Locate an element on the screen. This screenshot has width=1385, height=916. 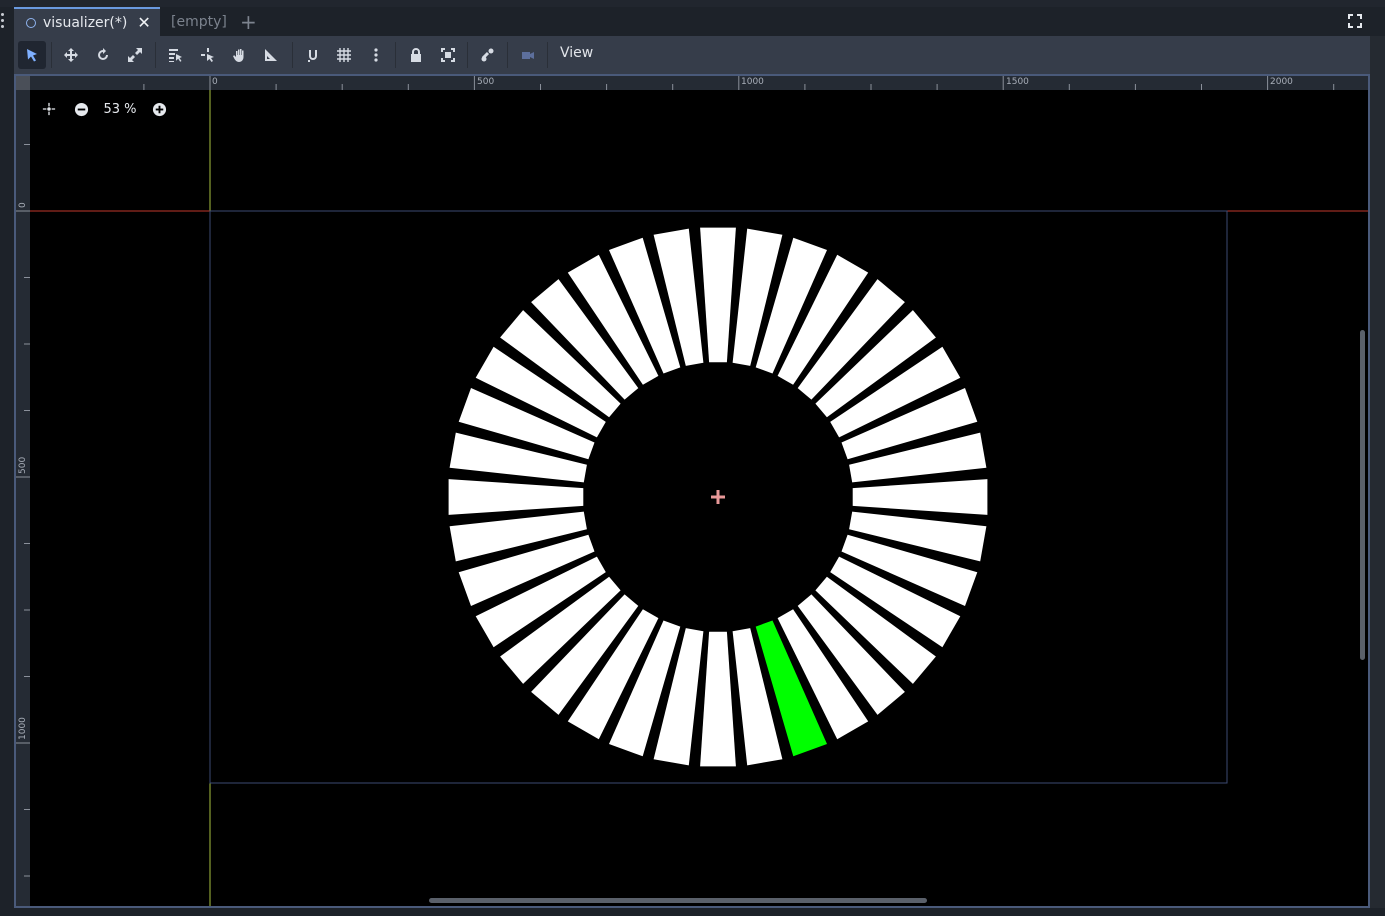
tab-visualizer: visualizer(*) ✕ is located at coordinates (87, 21).